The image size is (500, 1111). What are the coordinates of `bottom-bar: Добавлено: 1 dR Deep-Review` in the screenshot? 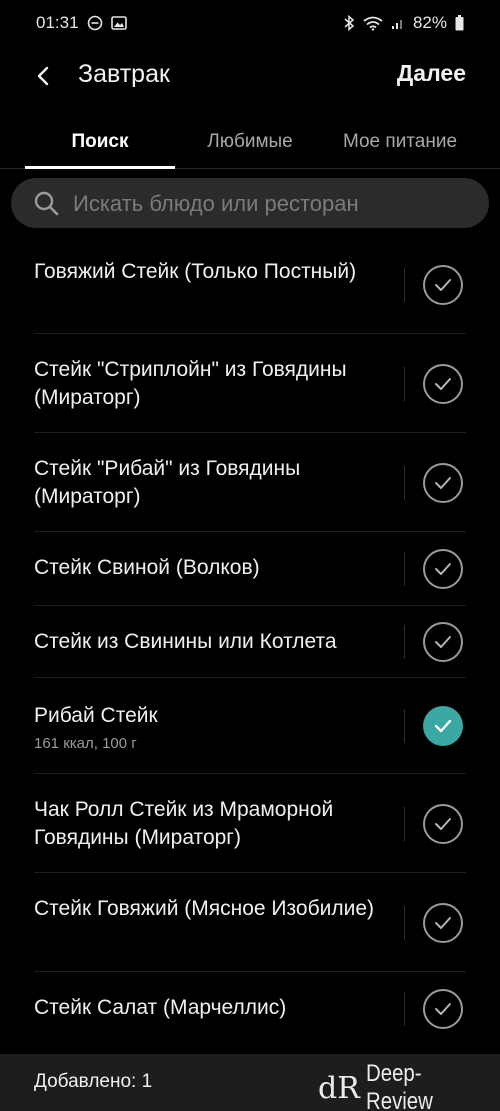 It's located at (250, 1082).